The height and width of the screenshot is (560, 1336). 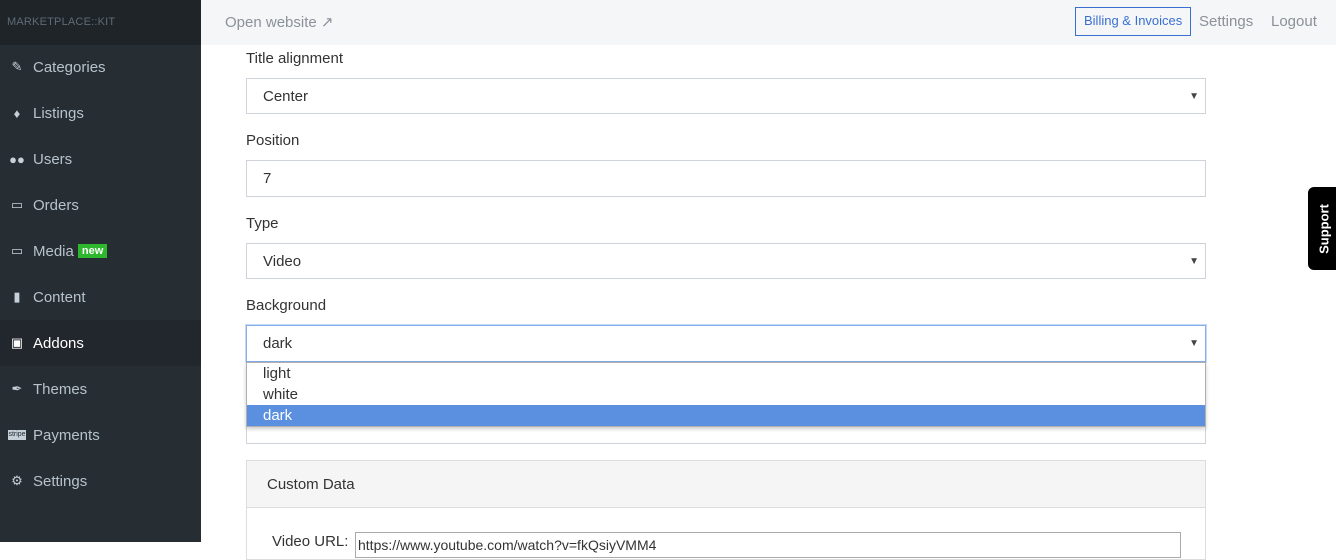 What do you see at coordinates (271, 22) in the screenshot?
I see `open-website-label: Open website` at bounding box center [271, 22].